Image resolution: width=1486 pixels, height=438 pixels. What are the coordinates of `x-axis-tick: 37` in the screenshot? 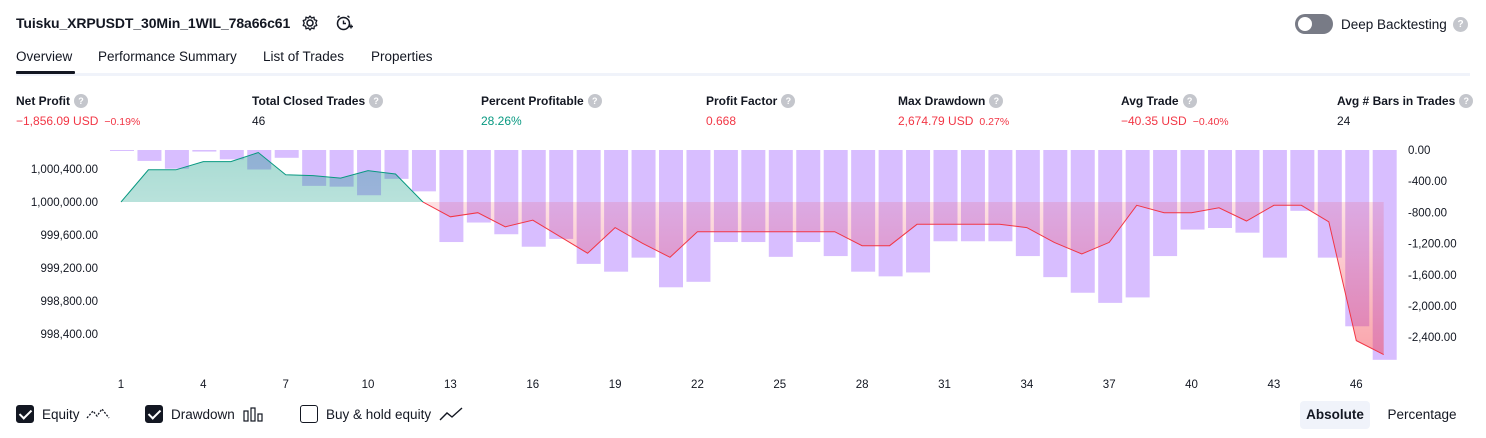 It's located at (1109, 385).